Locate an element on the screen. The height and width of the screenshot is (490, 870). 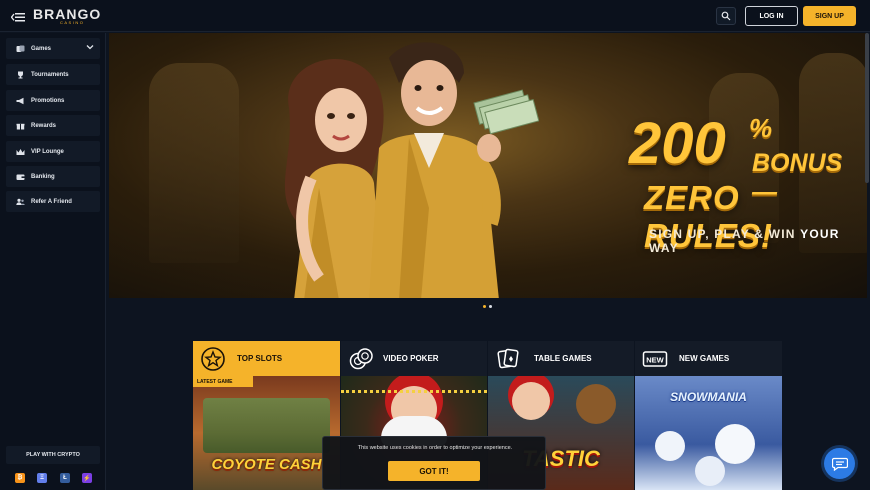
trophy-icon is located at coordinates (20, 75).